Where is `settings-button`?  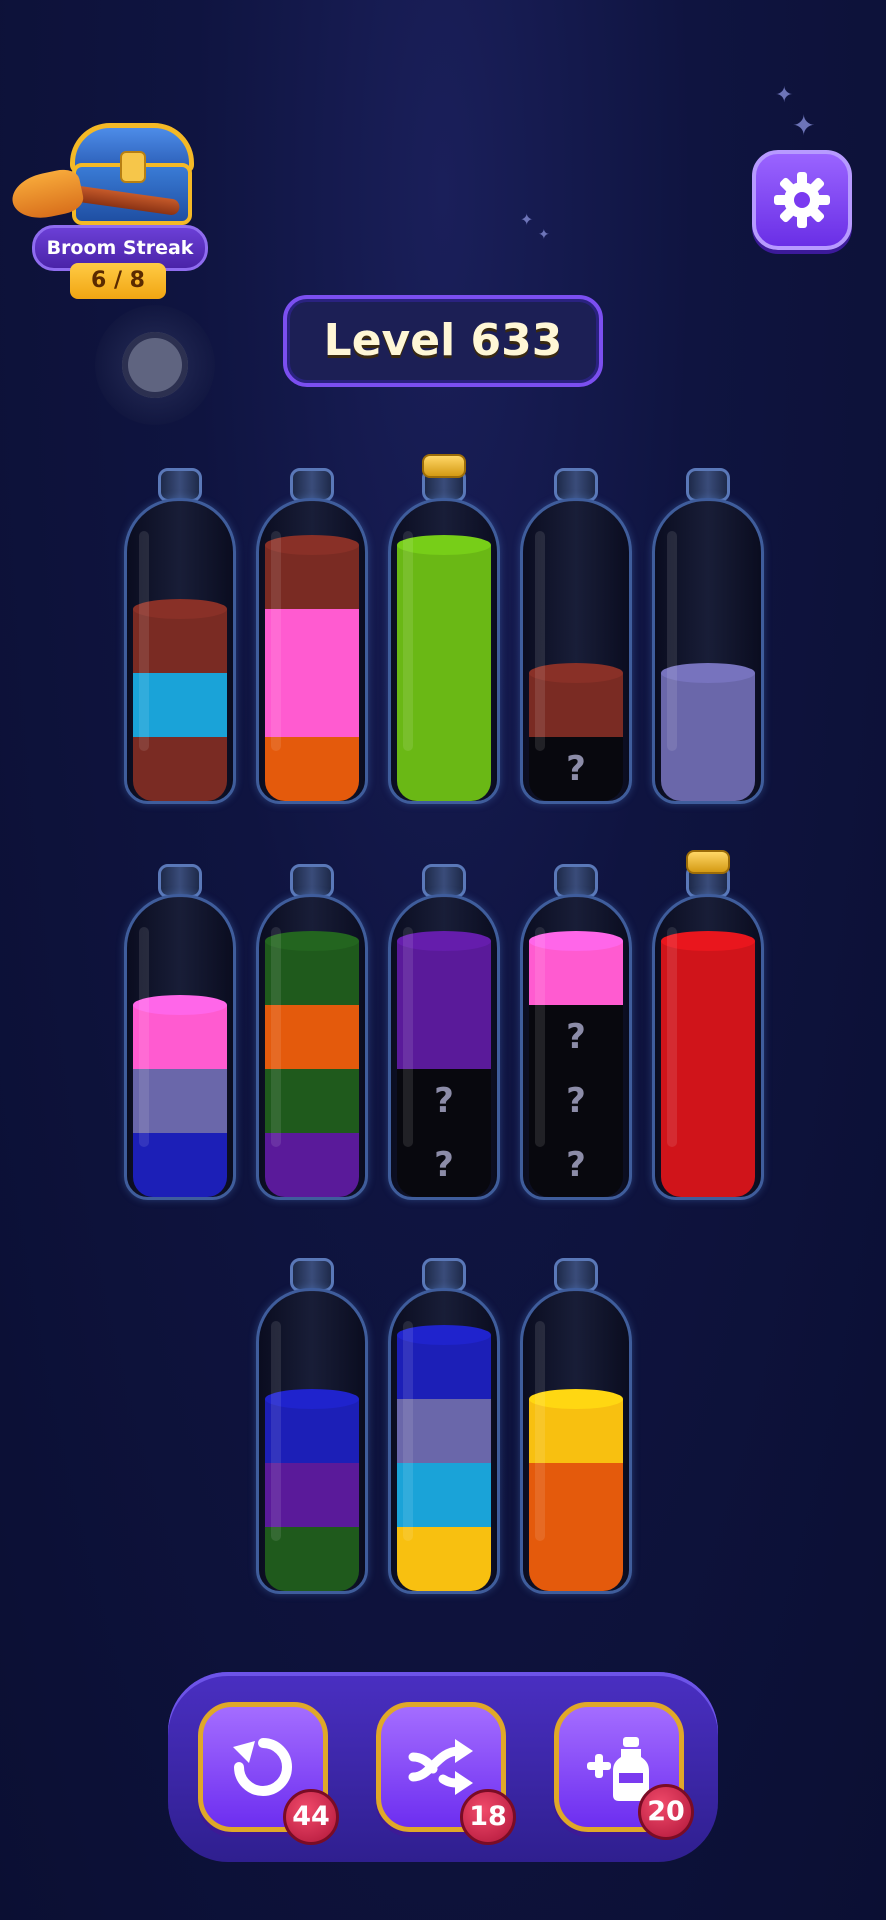 settings-button is located at coordinates (802, 200).